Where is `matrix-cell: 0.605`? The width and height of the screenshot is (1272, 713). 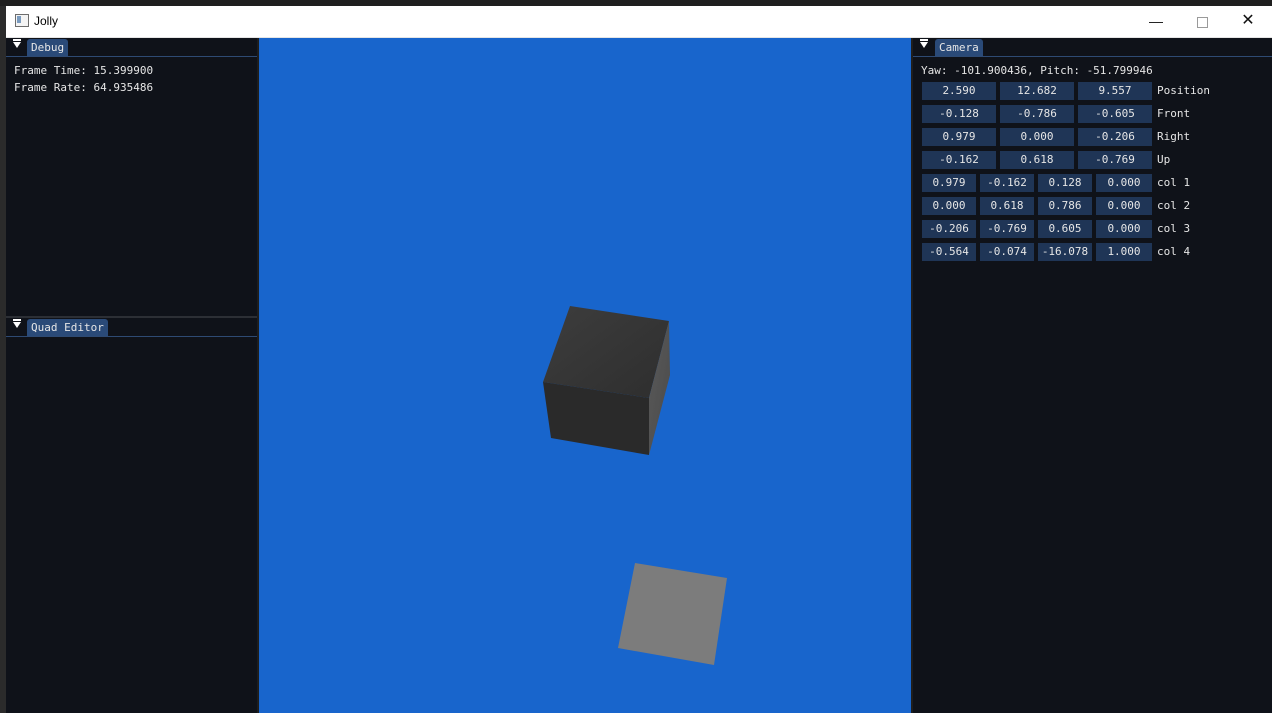
matrix-cell: 0.605 is located at coordinates (1065, 229).